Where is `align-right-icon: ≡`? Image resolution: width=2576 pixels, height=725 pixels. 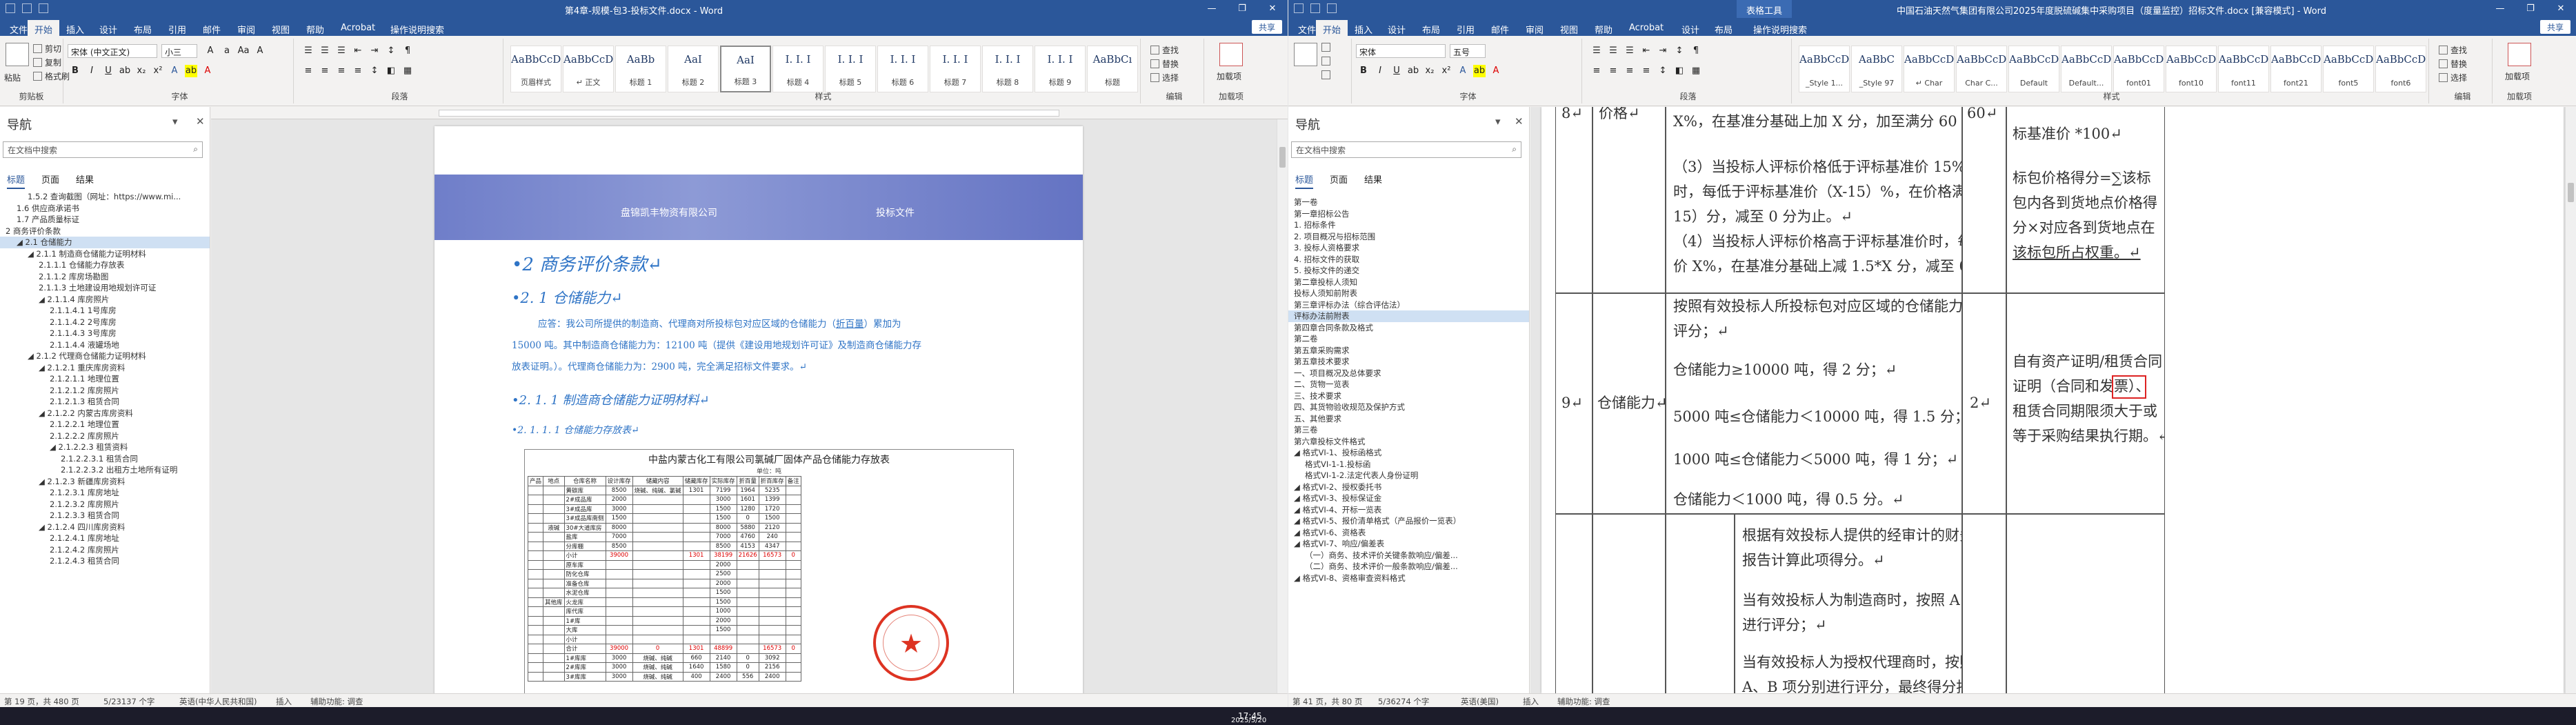
align-right-icon: ≡ is located at coordinates (1630, 71).